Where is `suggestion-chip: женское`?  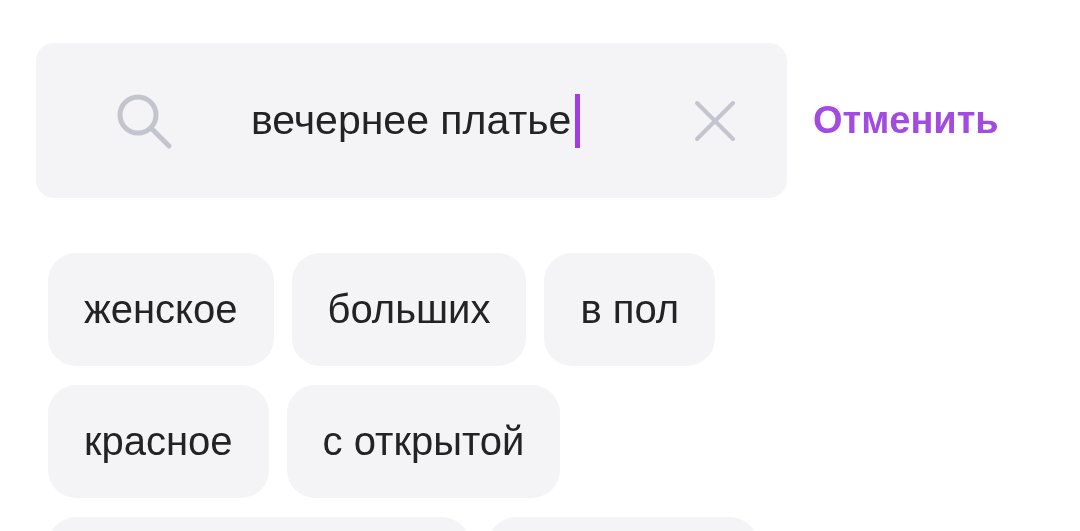 suggestion-chip: женское is located at coordinates (161, 309).